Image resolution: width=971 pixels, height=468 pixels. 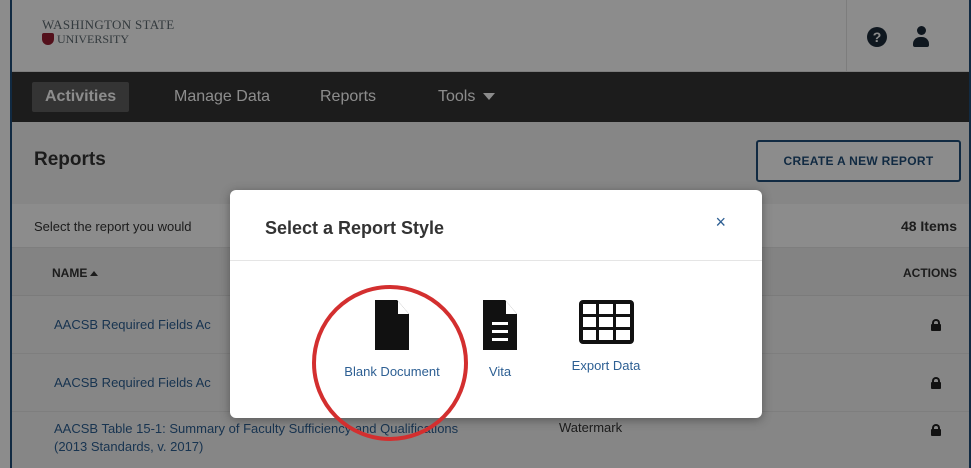 I want to click on option-export-data: Export Data, so click(x=606, y=336).